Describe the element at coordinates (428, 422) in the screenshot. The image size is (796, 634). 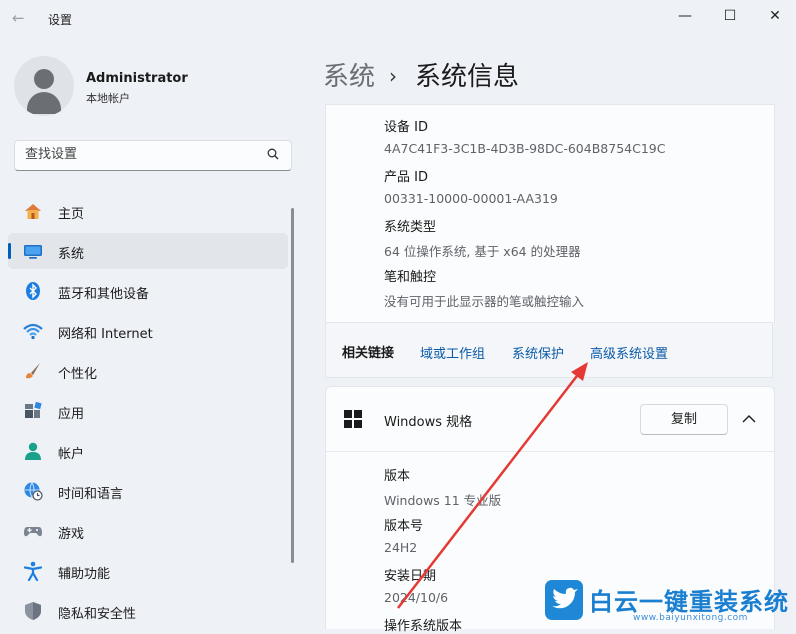
I see `windows-specs-title: Windows 规格` at that location.